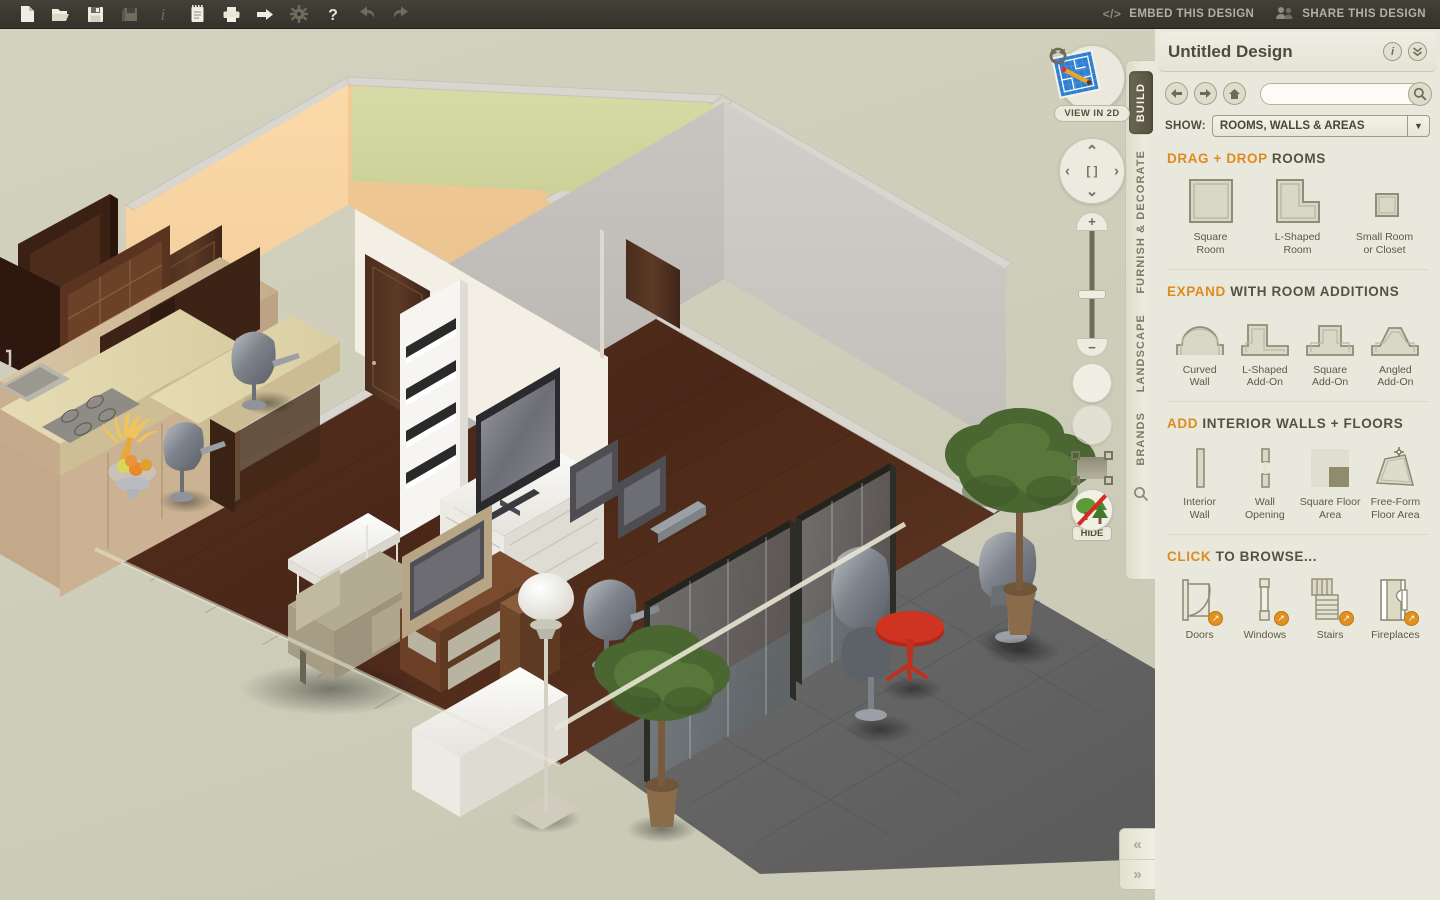 This screenshot has width=1440, height=900. I want to click on hide-landscape-control: HIDE, so click(1092, 515).